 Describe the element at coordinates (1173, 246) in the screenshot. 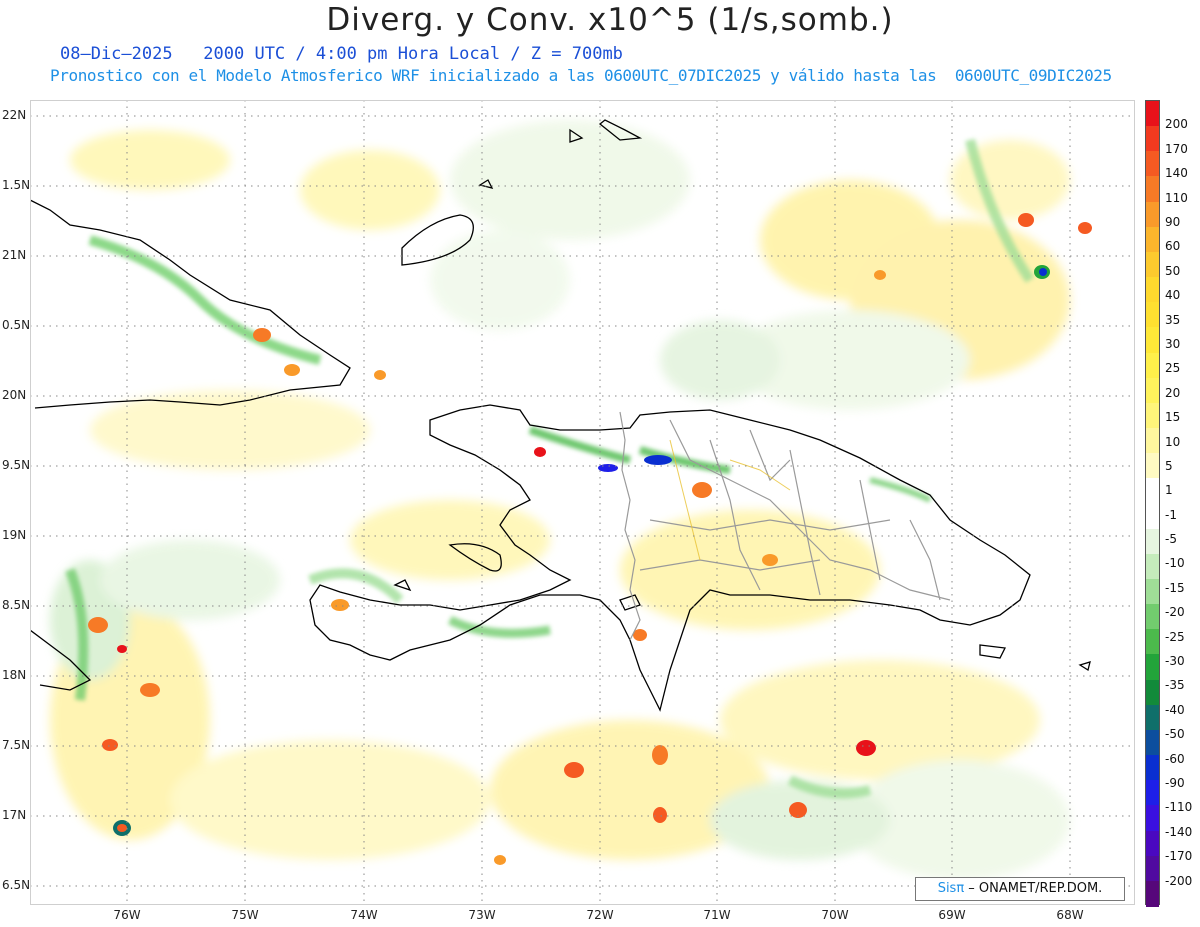

I see `colorbar-label: 60` at that location.